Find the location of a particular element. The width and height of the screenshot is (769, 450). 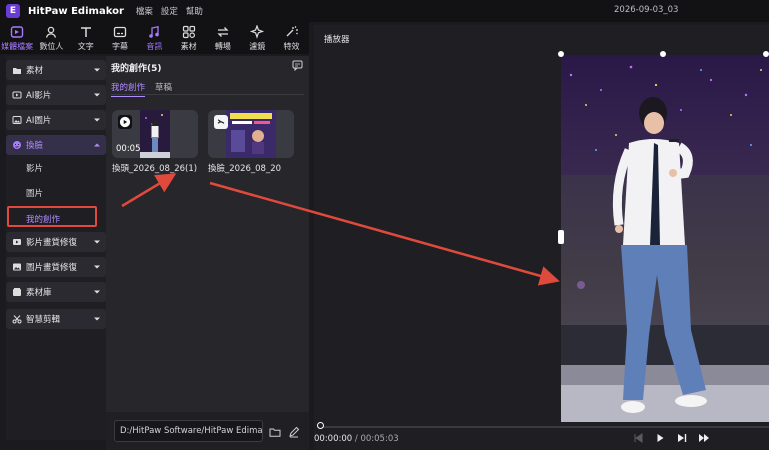

playback-controls is located at coordinates (671, 438).